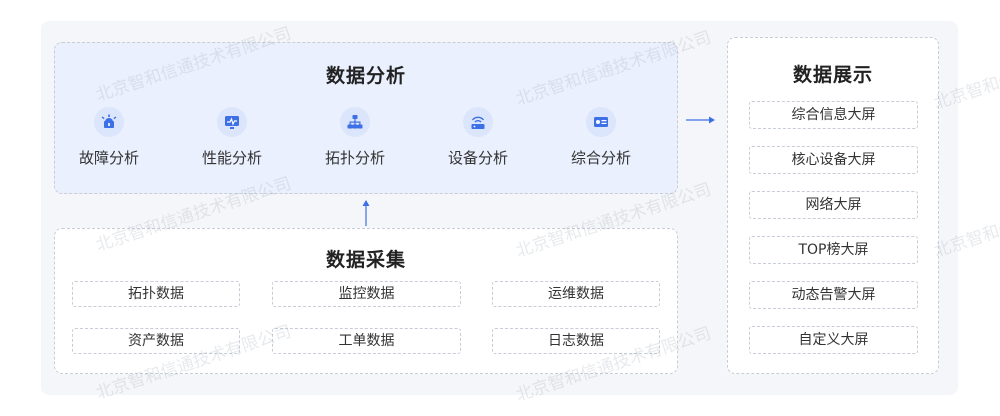 The width and height of the screenshot is (1000, 416). Describe the element at coordinates (355, 122) in the screenshot. I see `topology-icon` at that location.